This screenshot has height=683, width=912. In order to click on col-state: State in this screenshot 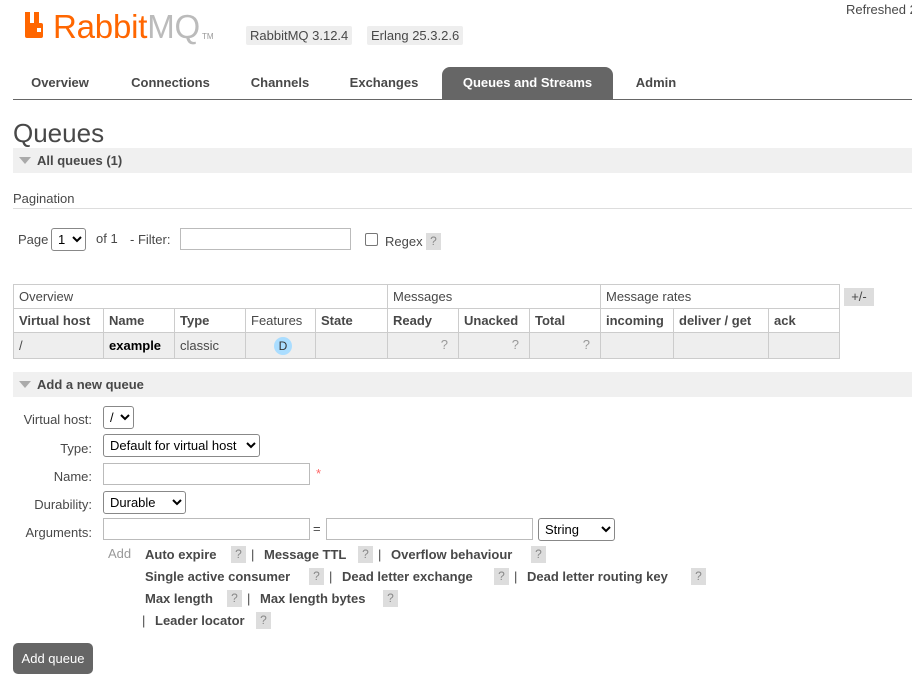, I will do `click(351, 320)`.